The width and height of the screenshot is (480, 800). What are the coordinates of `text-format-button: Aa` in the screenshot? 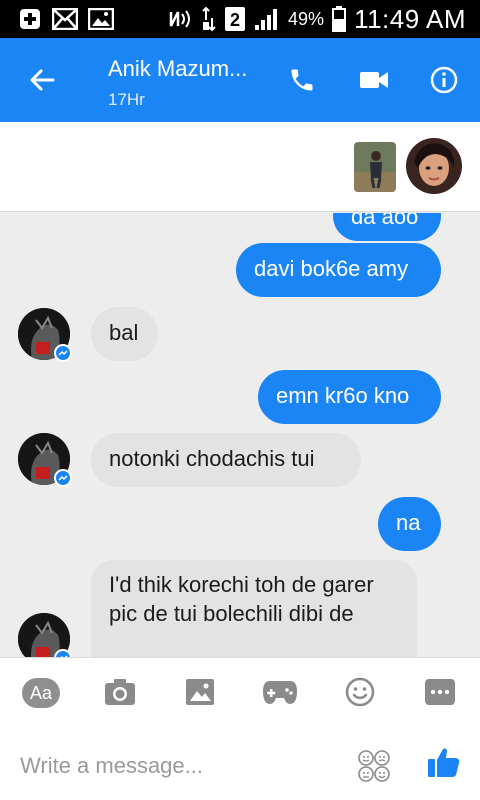 It's located at (41, 693).